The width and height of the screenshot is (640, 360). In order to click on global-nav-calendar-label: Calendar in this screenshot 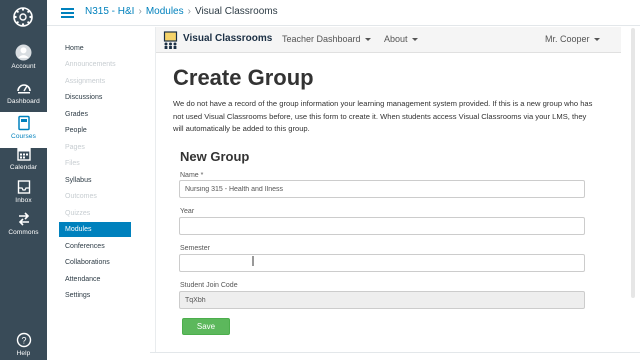, I will do `click(23, 167)`.